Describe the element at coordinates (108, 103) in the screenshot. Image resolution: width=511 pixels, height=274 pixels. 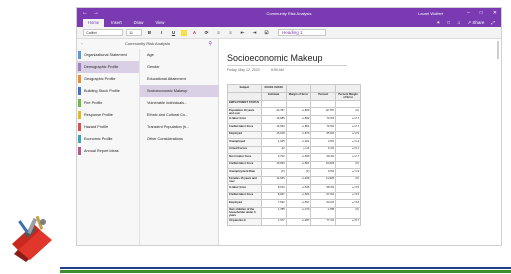
I see `section-item: Fire Profile` at that location.